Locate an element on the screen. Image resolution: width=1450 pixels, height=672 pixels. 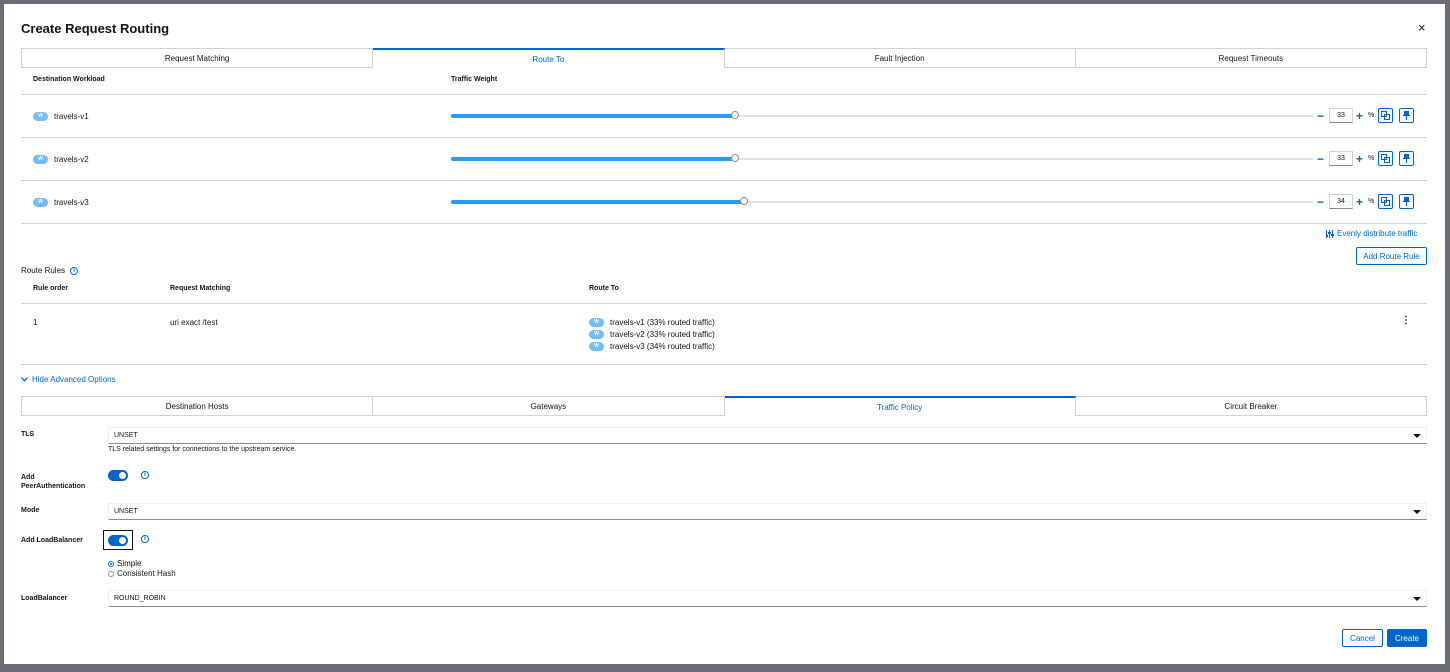
tab-fault-injection: Fault Injection is located at coordinates (900, 58).